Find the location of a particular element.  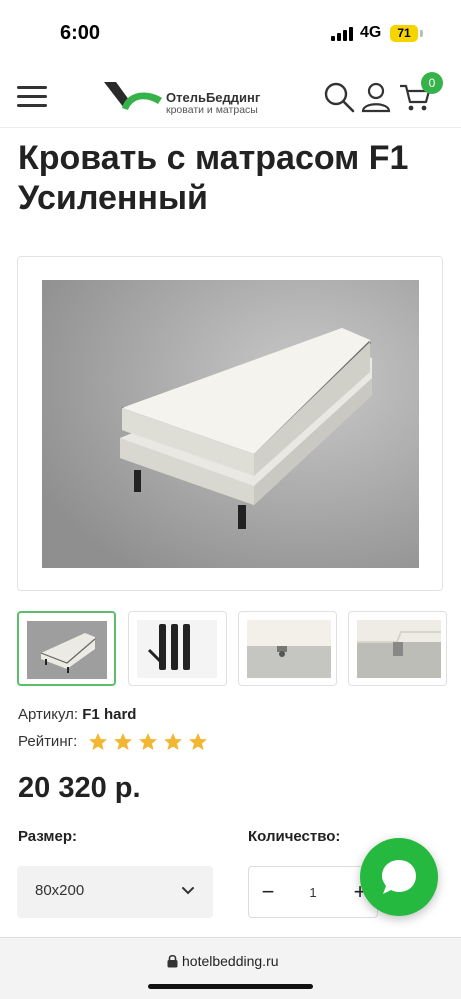

url-text: hotelbedding.ru is located at coordinates (230, 961).